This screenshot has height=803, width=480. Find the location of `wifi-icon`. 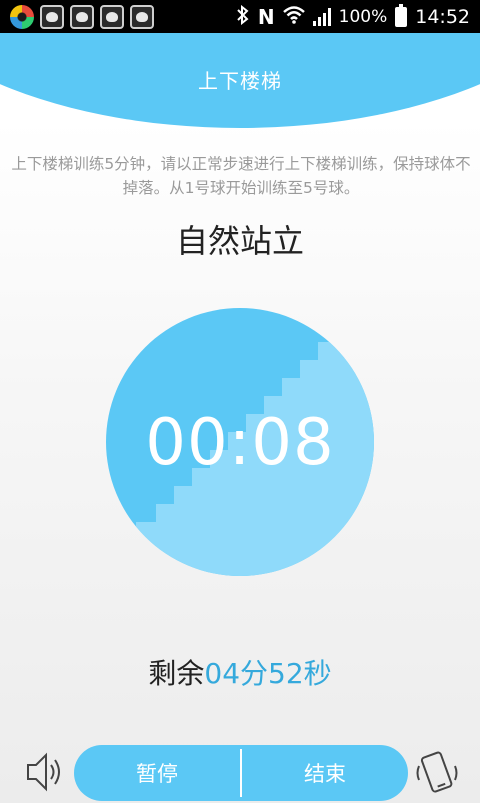

wifi-icon is located at coordinates (293, 16).